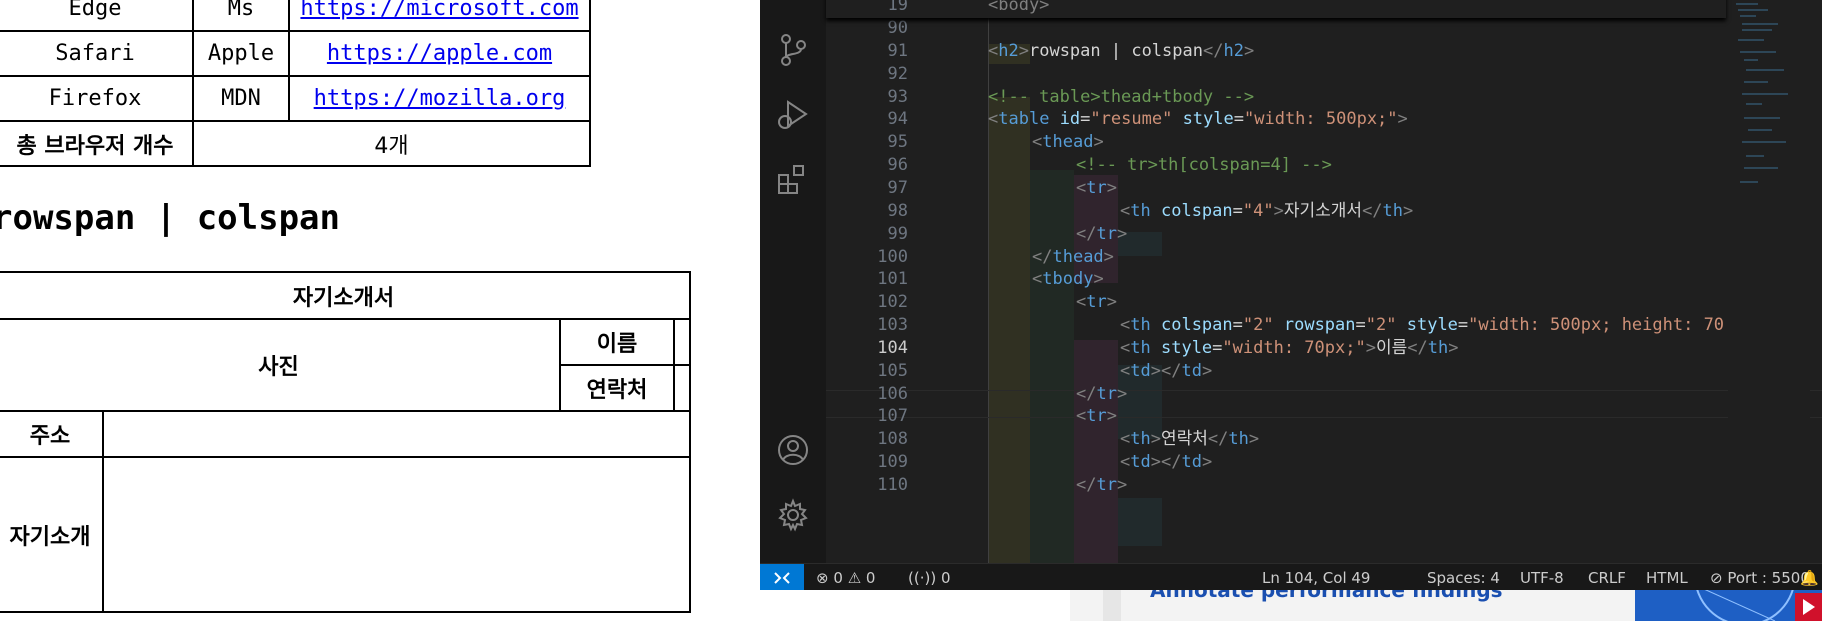 The width and height of the screenshot is (1822, 621). What do you see at coordinates (170, 218) in the screenshot?
I see `section-heading: rowspan | colspan` at bounding box center [170, 218].